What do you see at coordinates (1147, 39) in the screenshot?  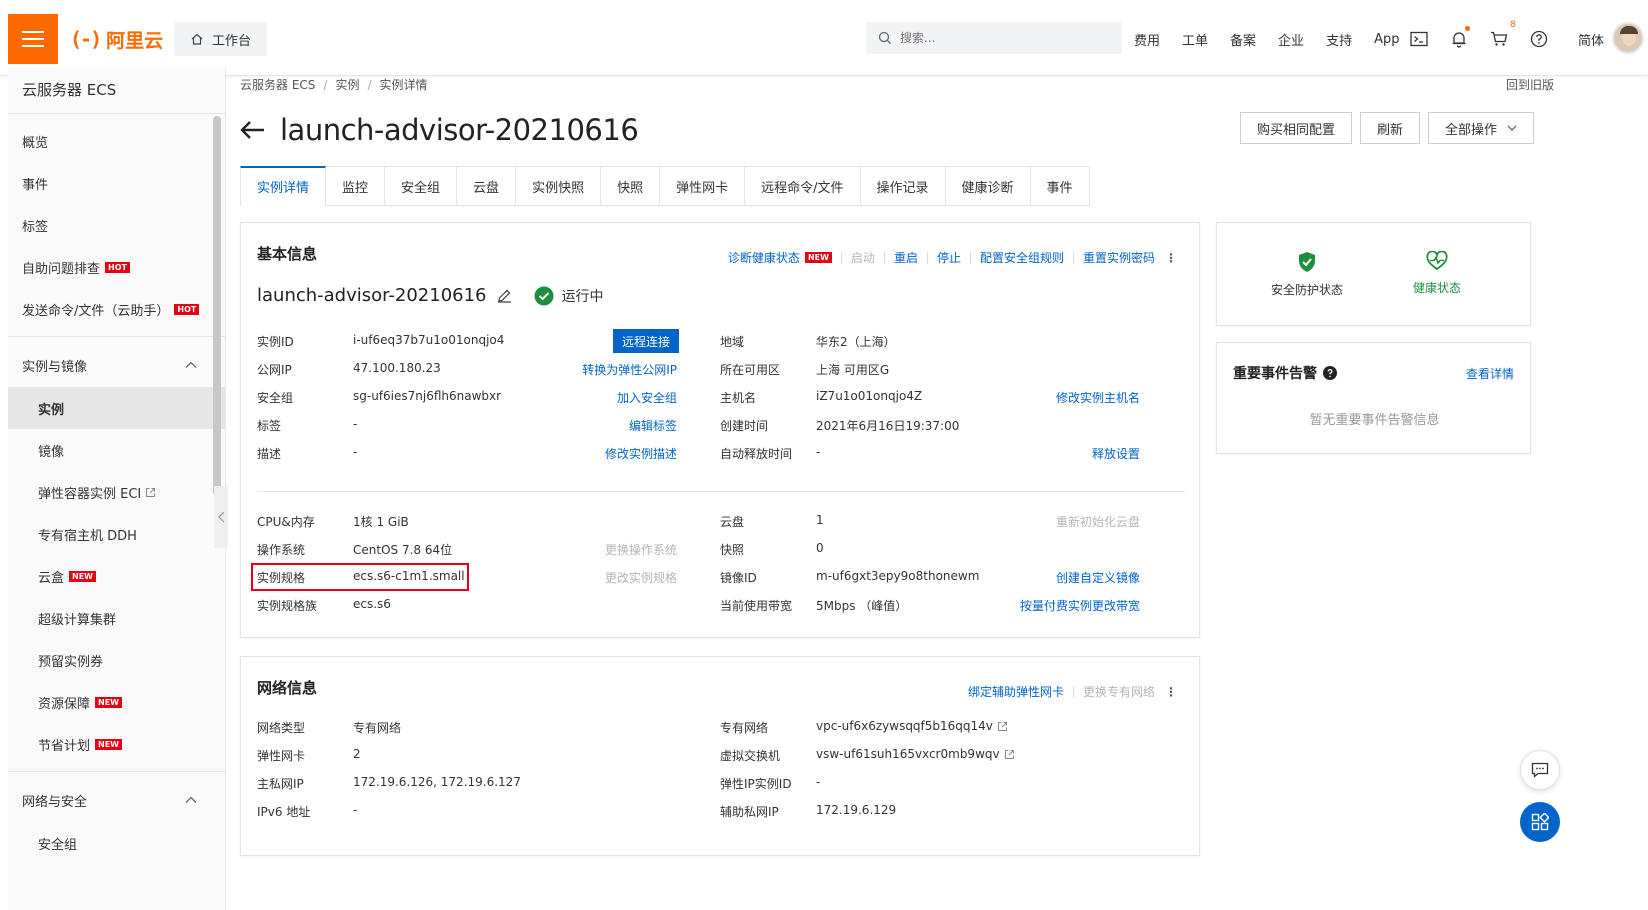 I see `top-link-fees: 费用` at bounding box center [1147, 39].